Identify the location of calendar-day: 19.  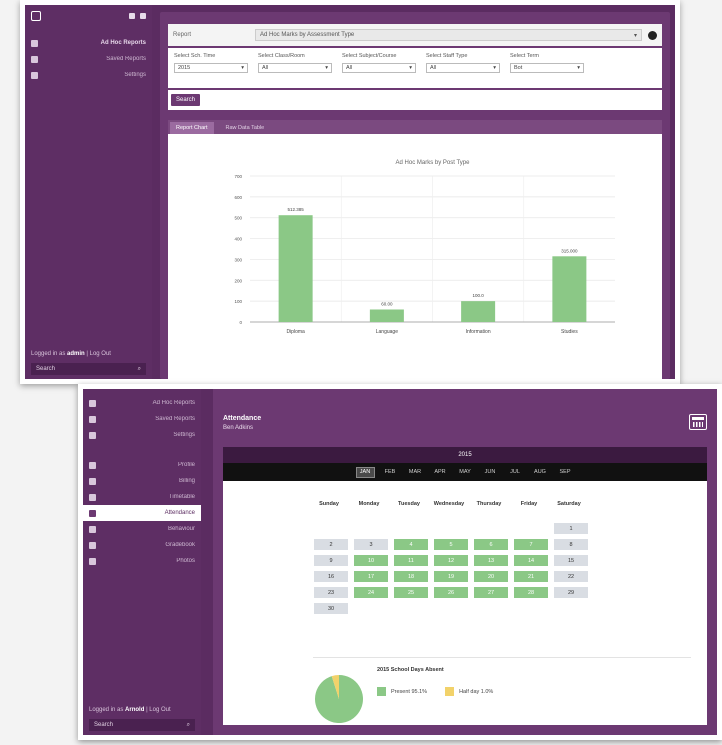
(451, 576).